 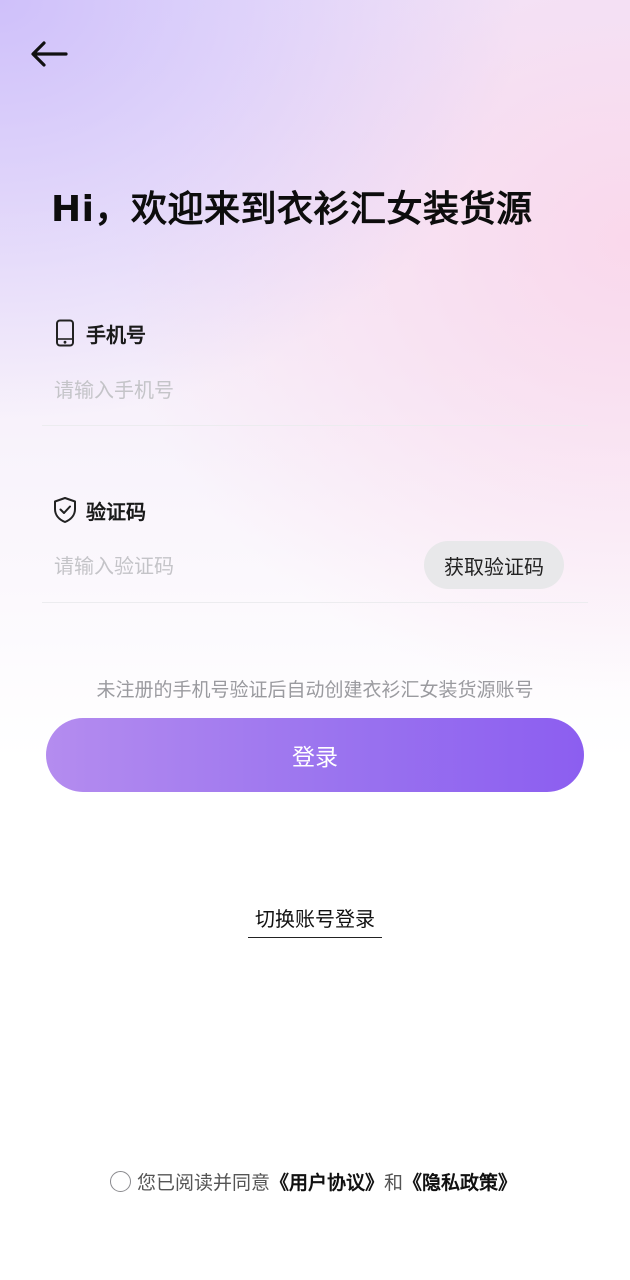 I want to click on agreement-checkbox, so click(x=120, y=1181).